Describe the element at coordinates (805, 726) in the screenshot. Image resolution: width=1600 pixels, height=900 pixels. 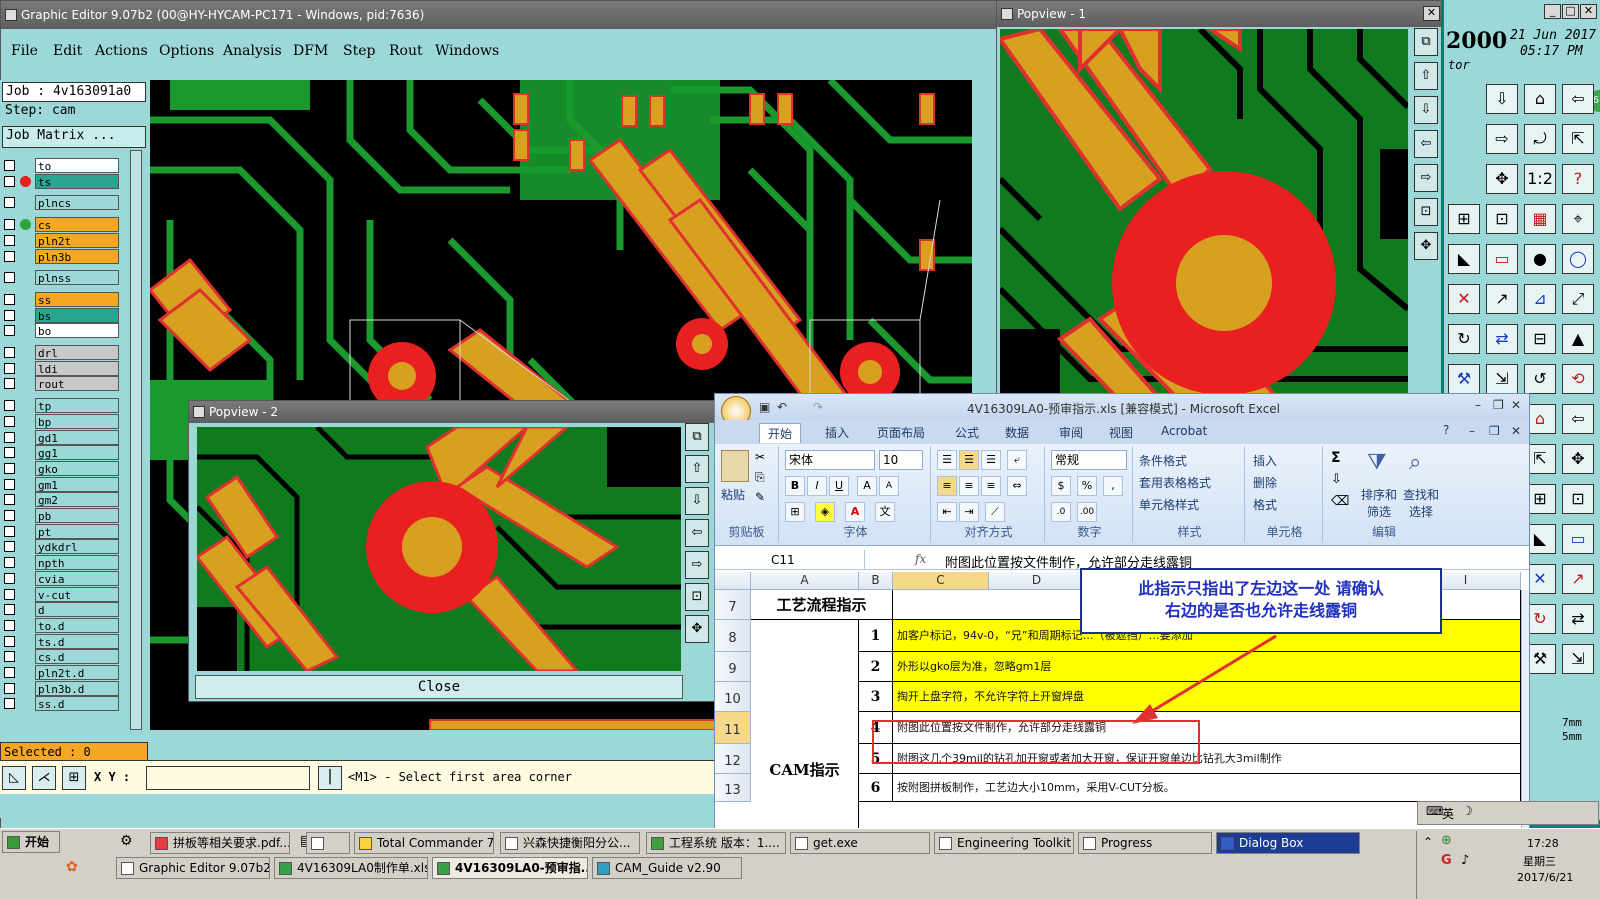
I see `cam-instruction-cell: CAM指示` at that location.